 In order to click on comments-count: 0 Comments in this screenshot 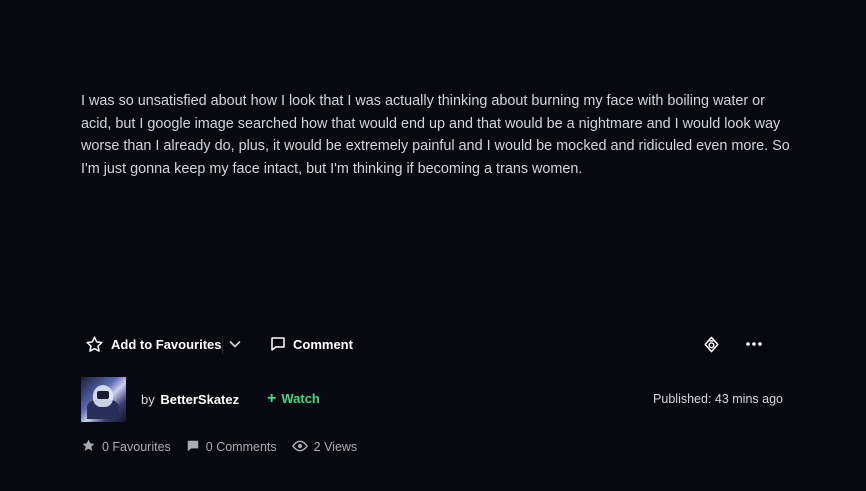, I will do `click(241, 447)`.